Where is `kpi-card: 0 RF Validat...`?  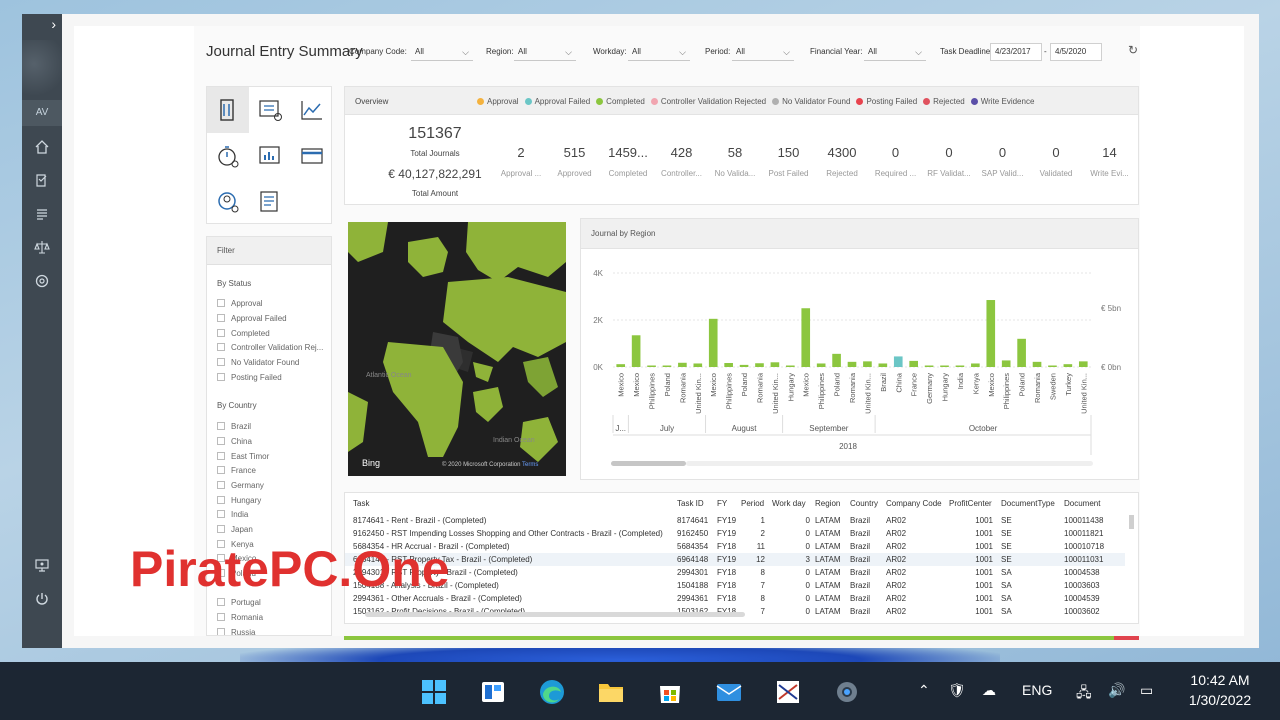 kpi-card: 0 RF Validat... is located at coordinates (949, 161).